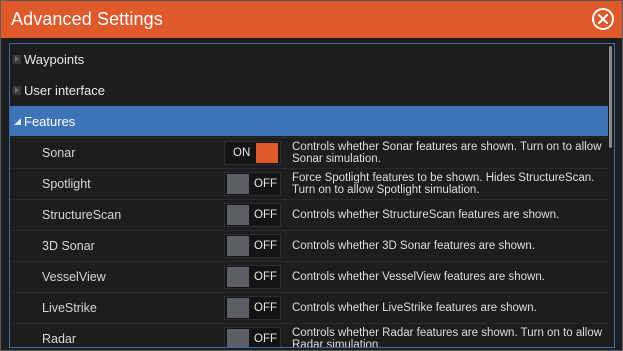 Image resolution: width=623 pixels, height=351 pixels. What do you see at coordinates (311, 19) in the screenshot?
I see `dialog-titlebar: Advanced Settings` at bounding box center [311, 19].